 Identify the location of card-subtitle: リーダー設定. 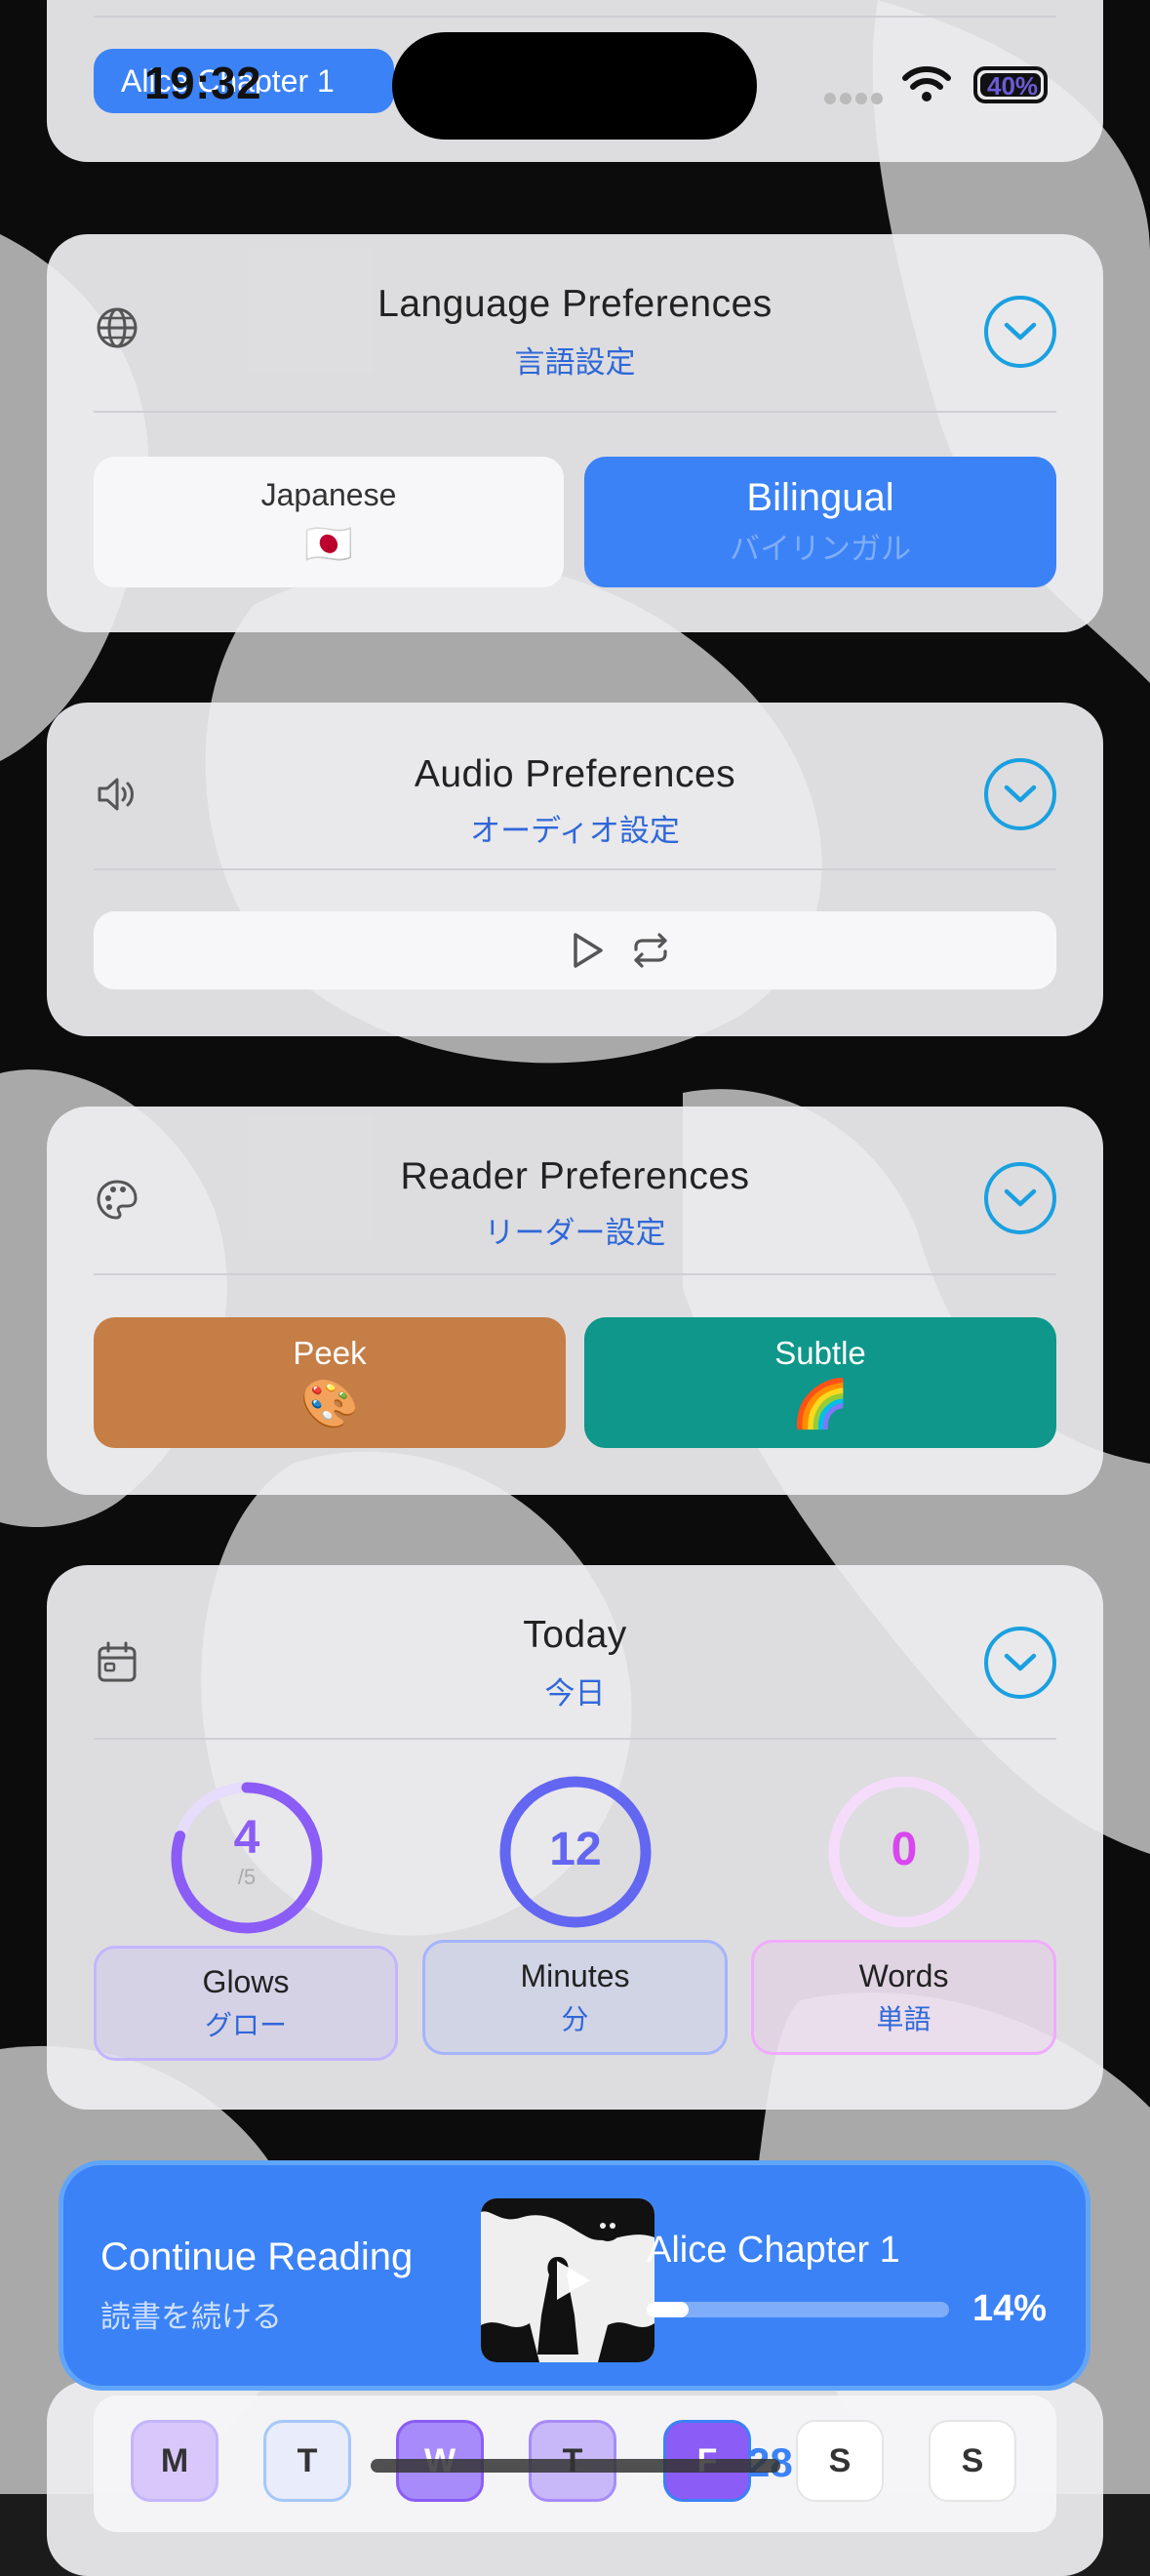
(575, 1233).